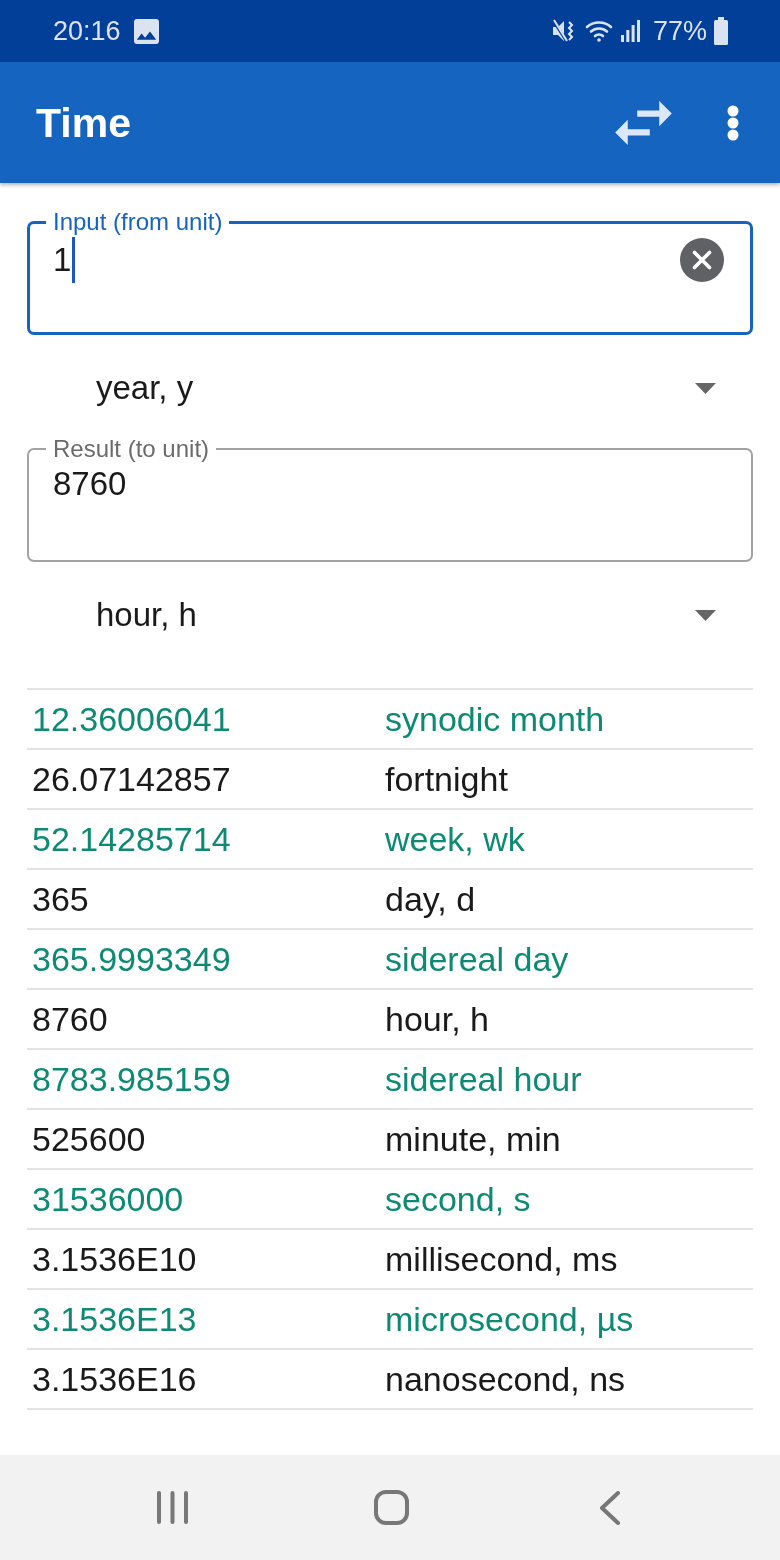  Describe the element at coordinates (446, 779) in the screenshot. I see `table-cell: fortnight` at that location.